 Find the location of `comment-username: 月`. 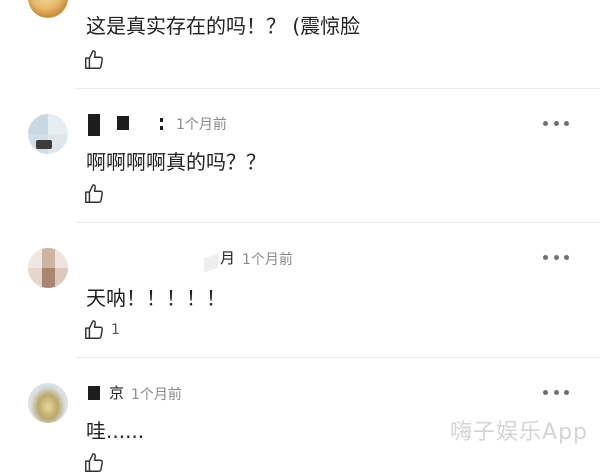

comment-username: 月 is located at coordinates (229, 258).